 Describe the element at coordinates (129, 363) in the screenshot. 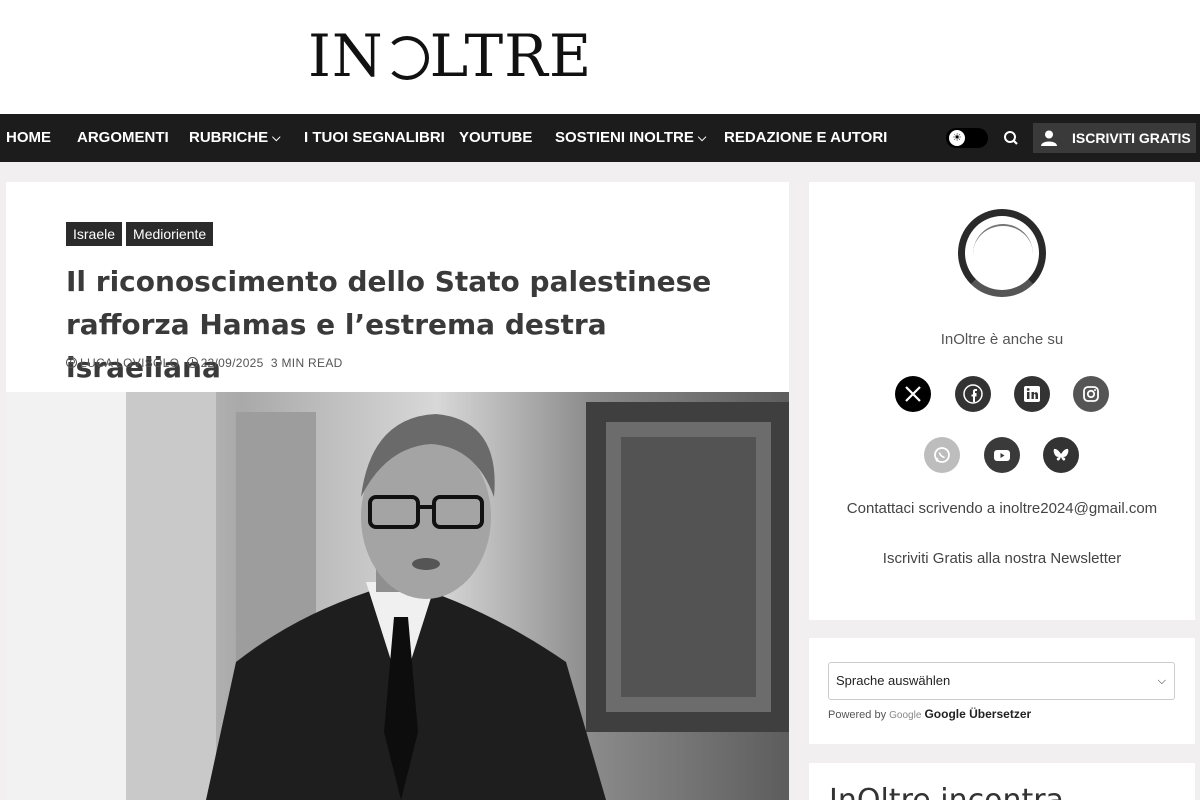

I see `article-author: LUCA LOVISOLO` at that location.